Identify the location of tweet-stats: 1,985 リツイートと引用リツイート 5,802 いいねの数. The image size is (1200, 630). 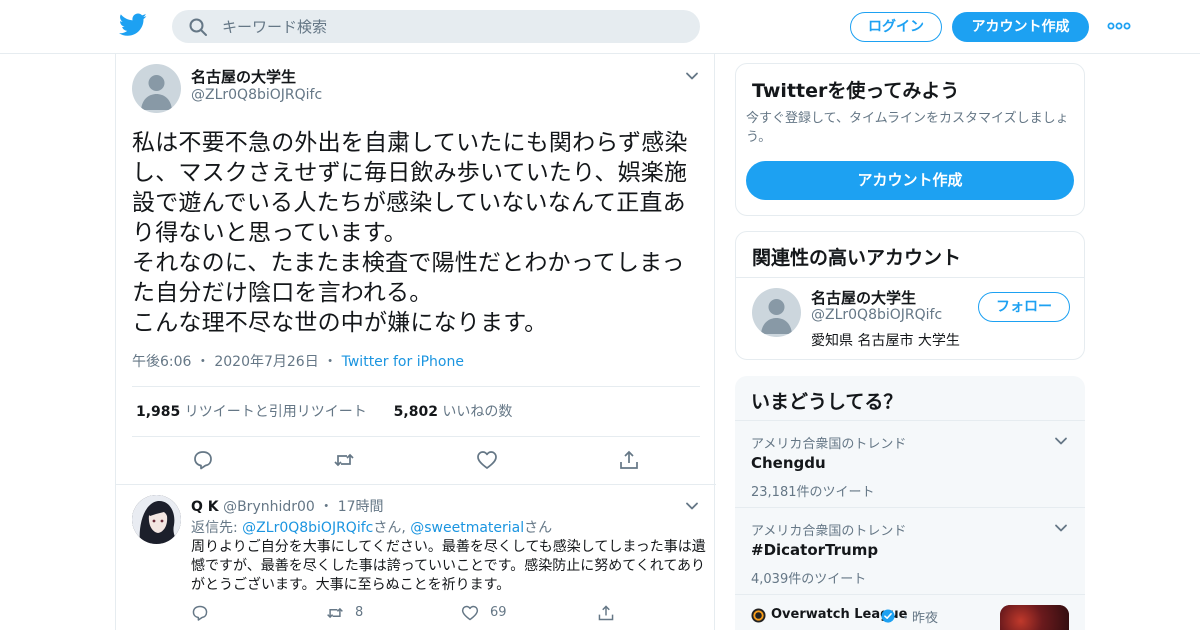
(324, 411).